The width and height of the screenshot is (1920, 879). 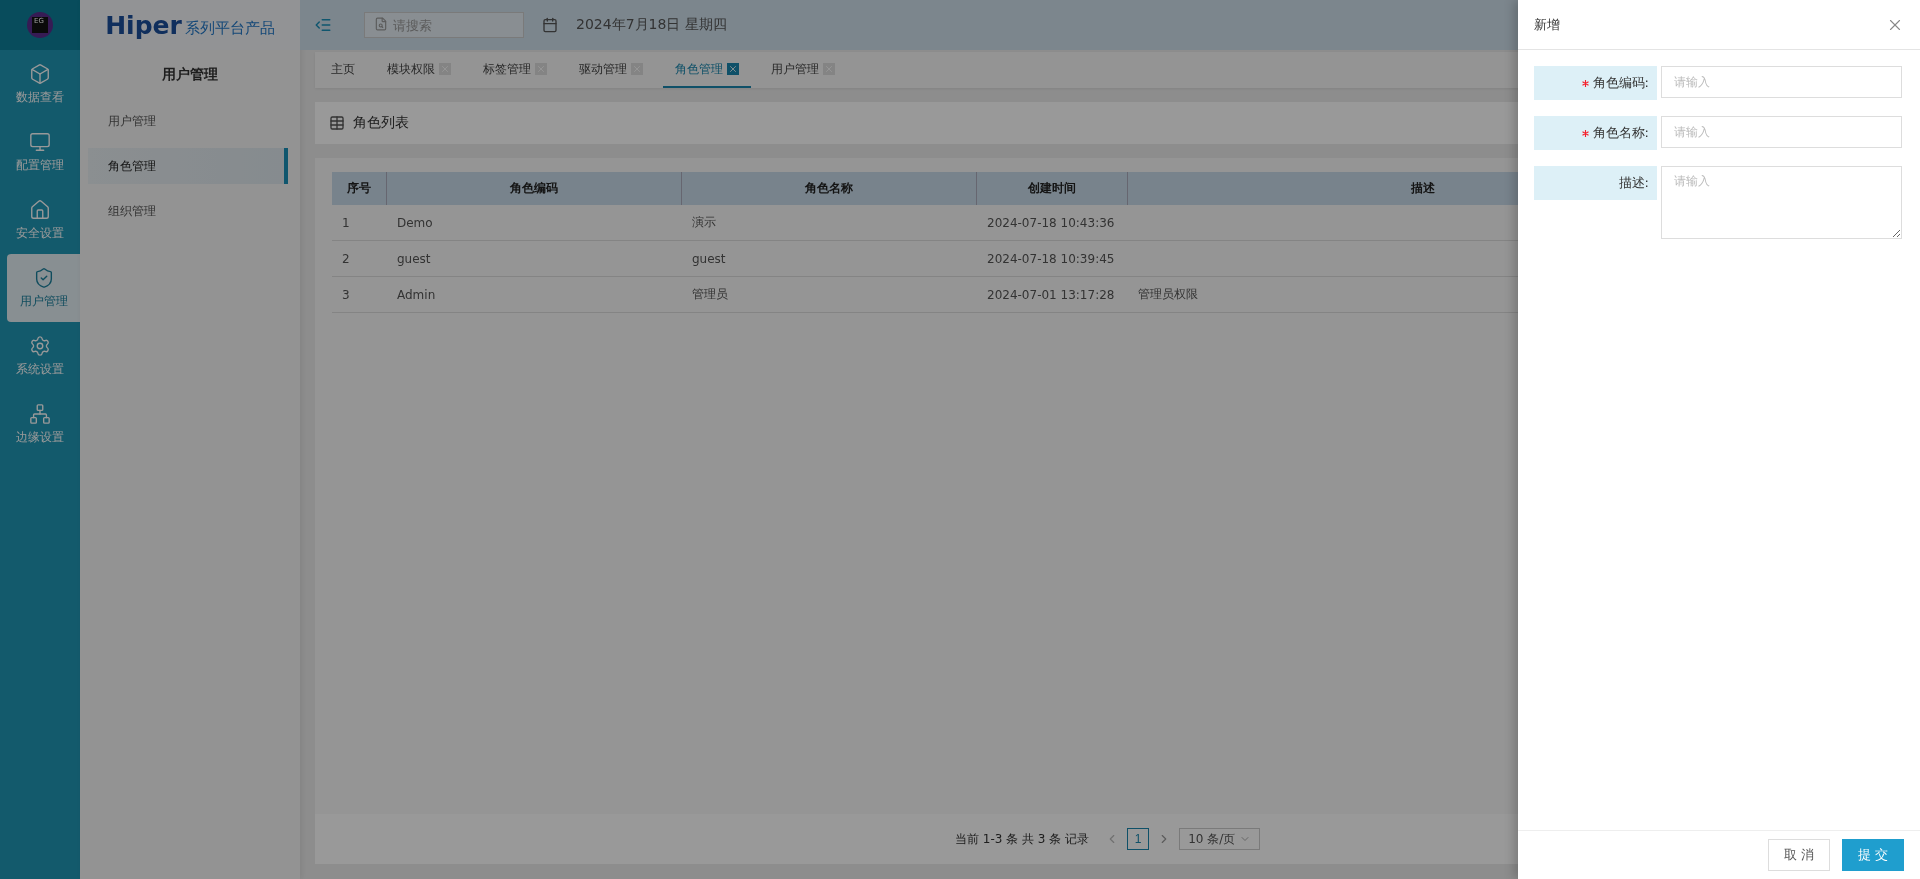 I want to click on cube-icon, so click(x=40, y=73).